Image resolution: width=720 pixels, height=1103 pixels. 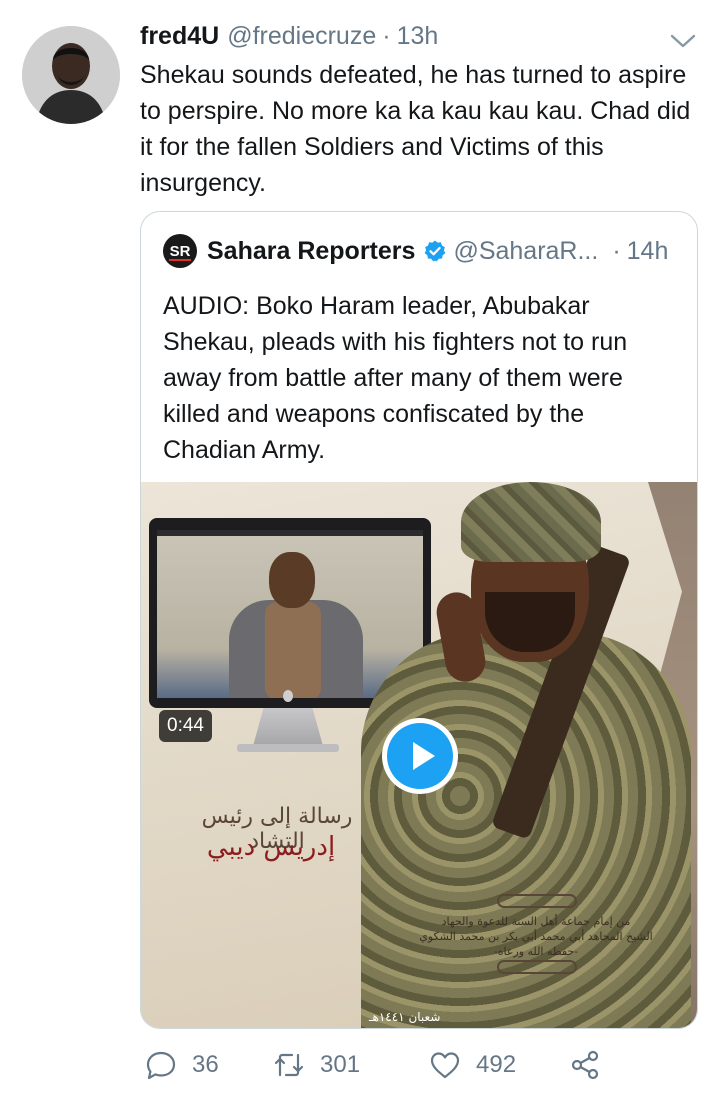 What do you see at coordinates (271, 847) in the screenshot?
I see `poster-title-line2: إدريس ديبي` at bounding box center [271, 847].